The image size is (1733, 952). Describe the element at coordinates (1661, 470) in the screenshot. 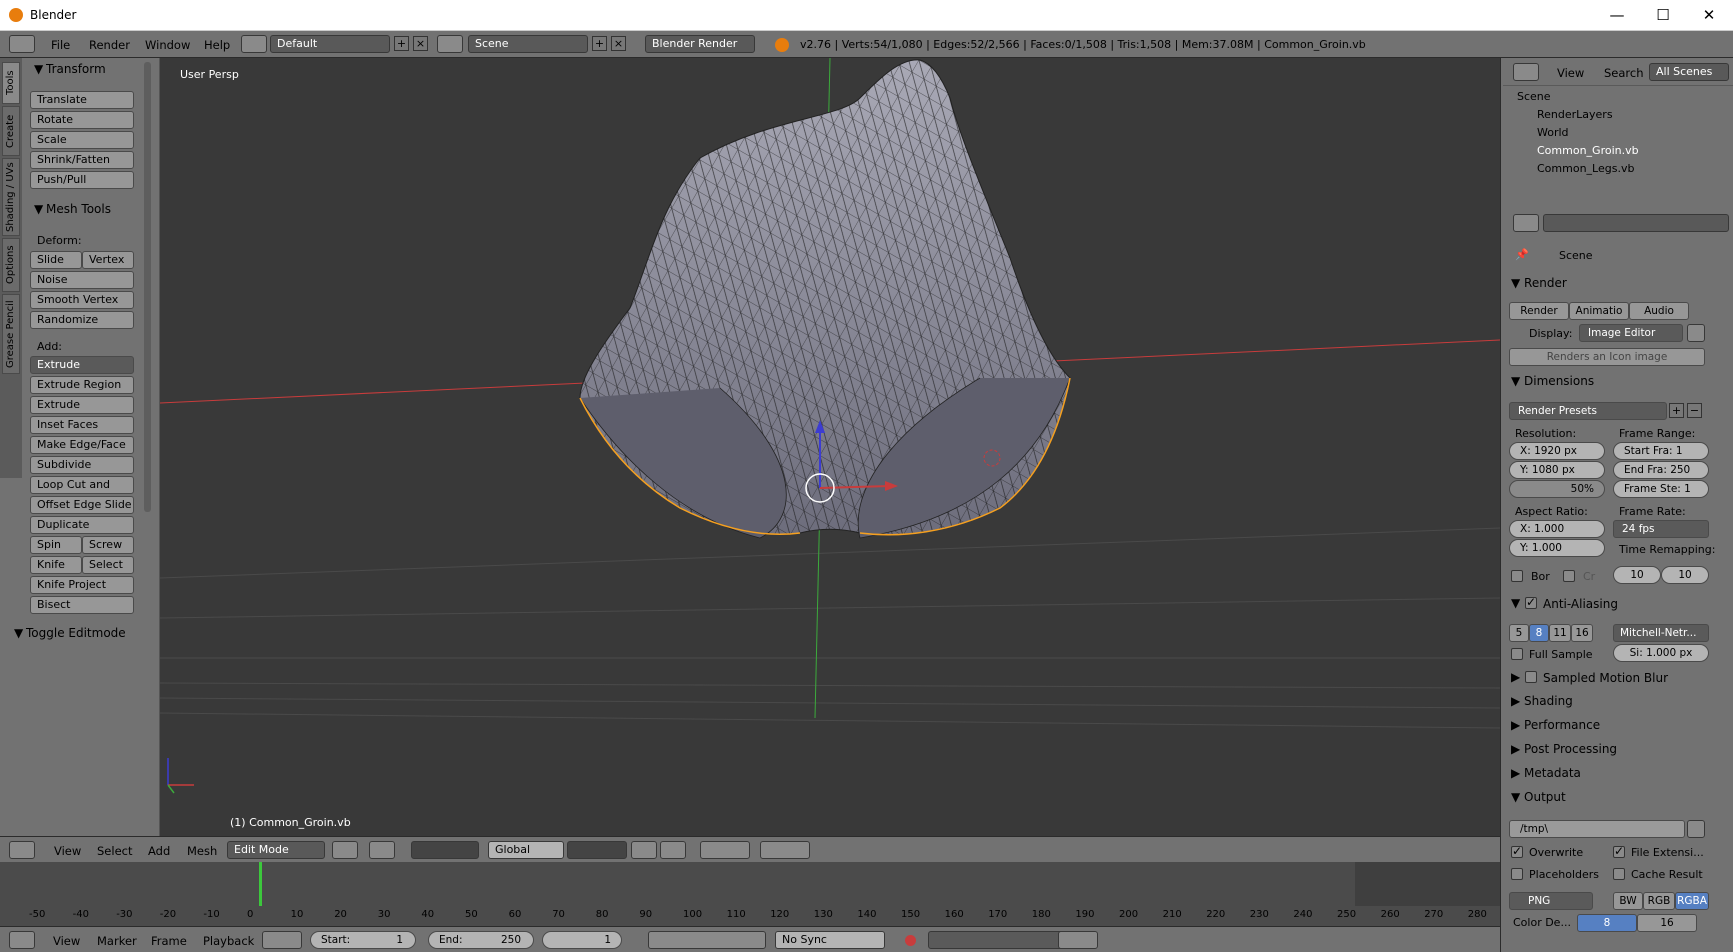

I see `end-frame-prop-field: End Fra: 250` at that location.